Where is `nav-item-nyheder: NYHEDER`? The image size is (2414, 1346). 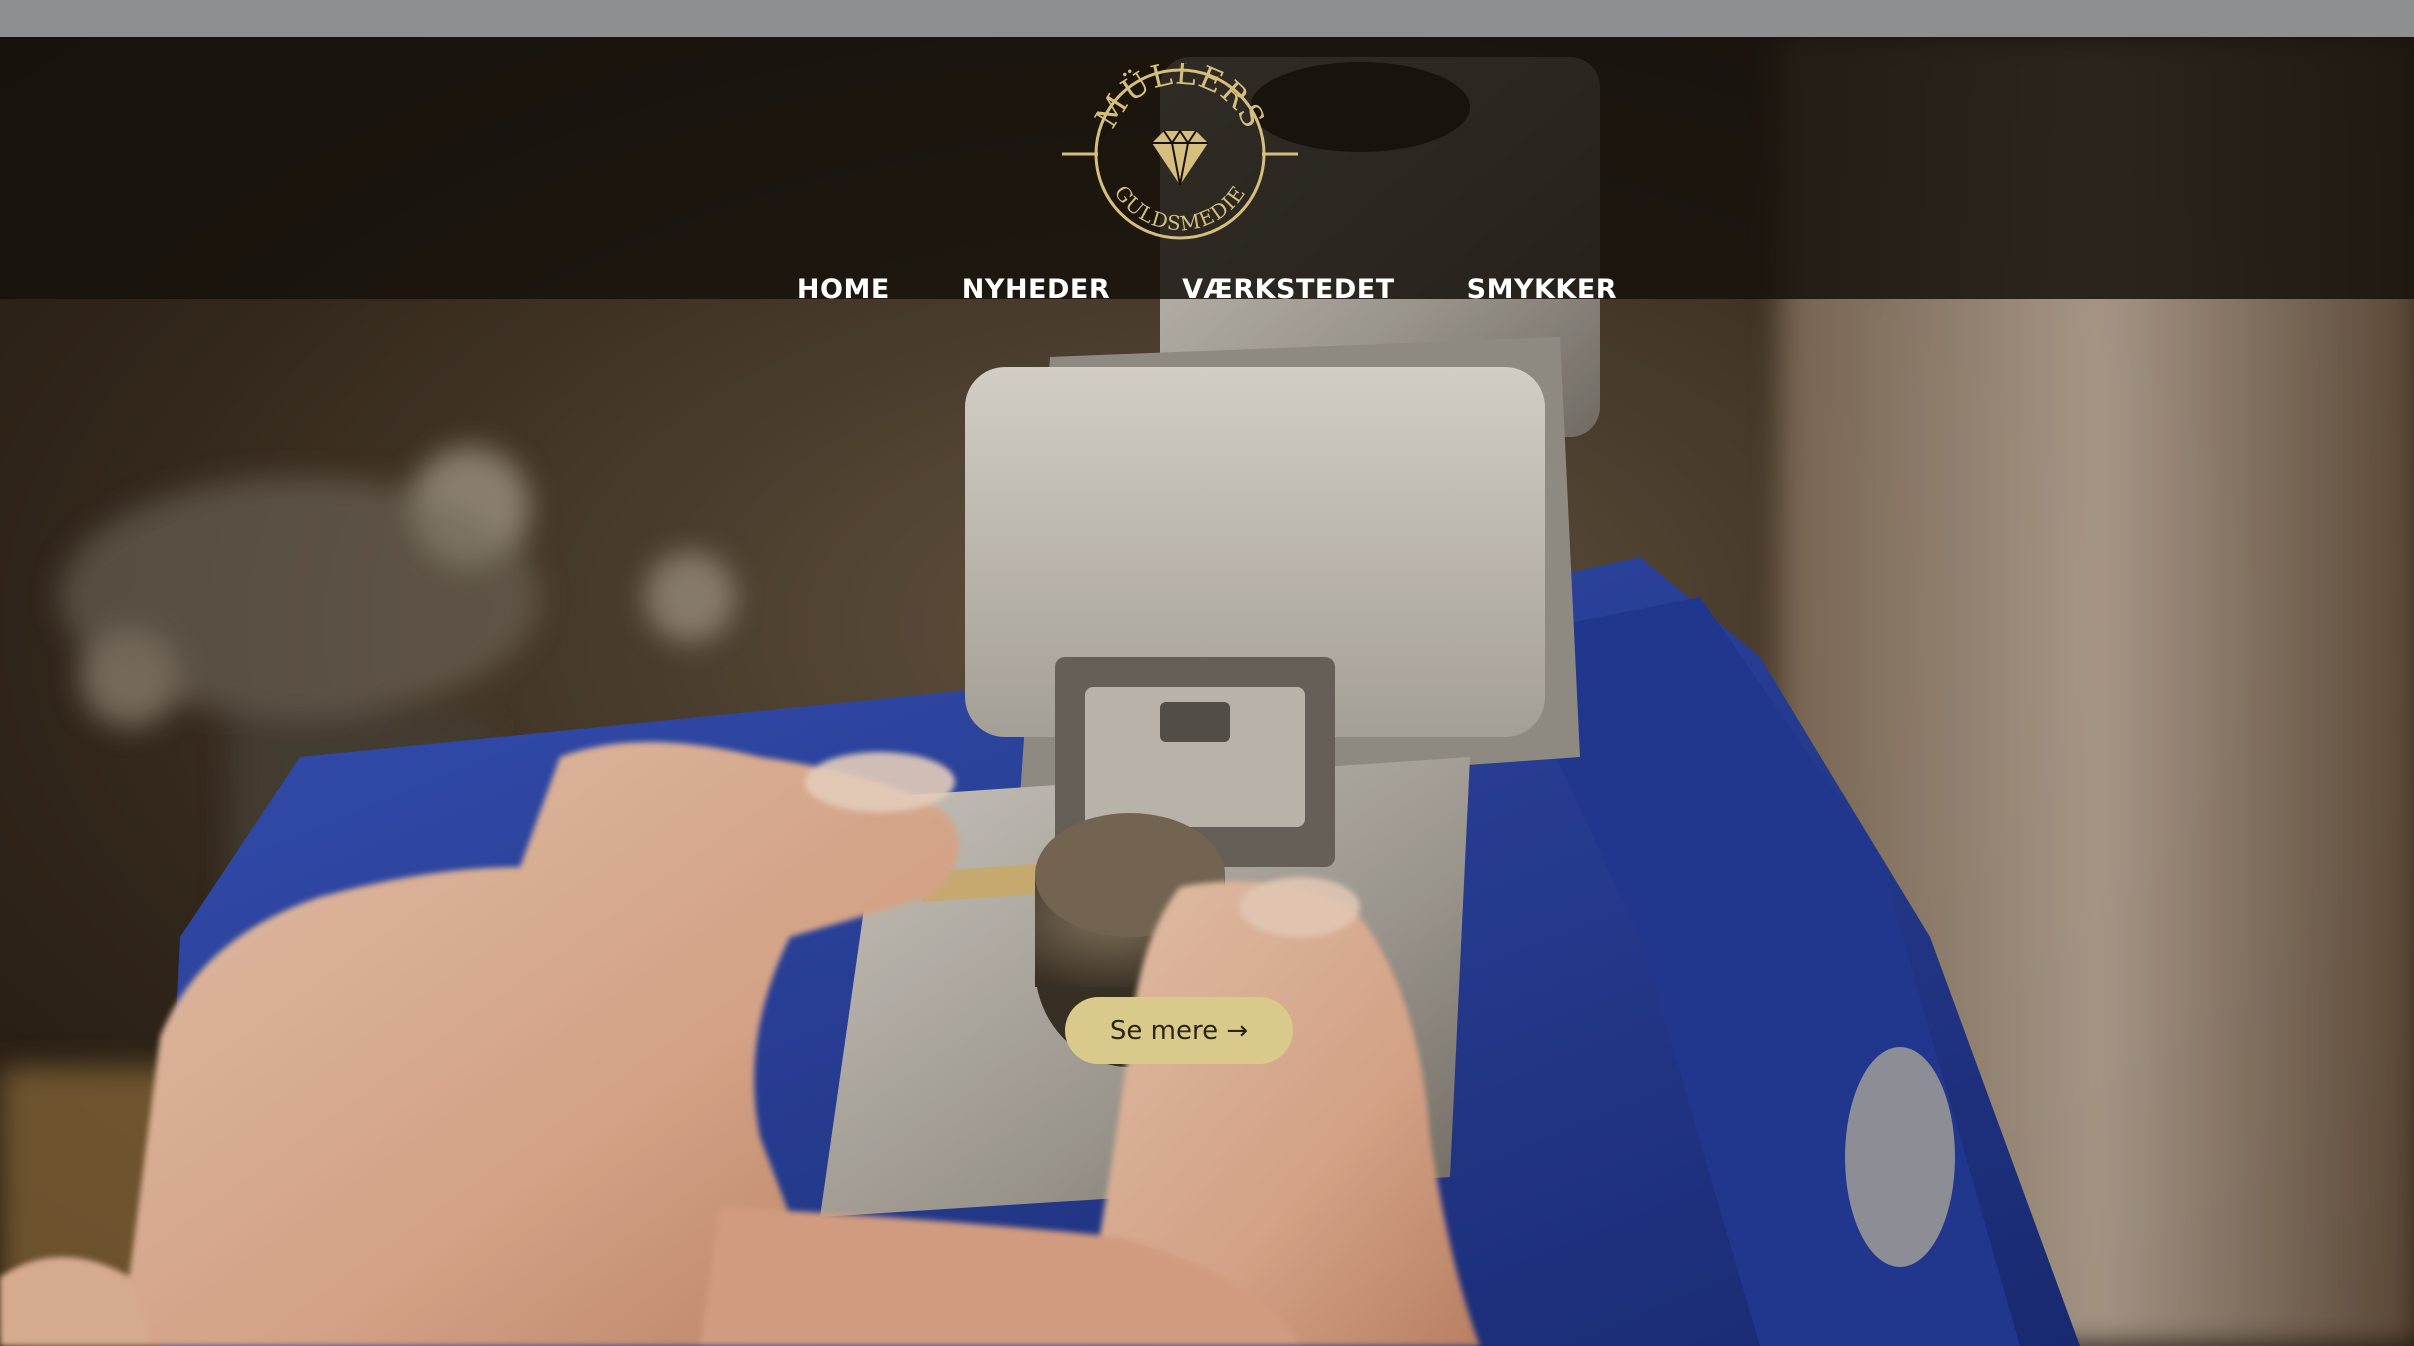
nav-item-nyheder: NYHEDER is located at coordinates (1036, 289).